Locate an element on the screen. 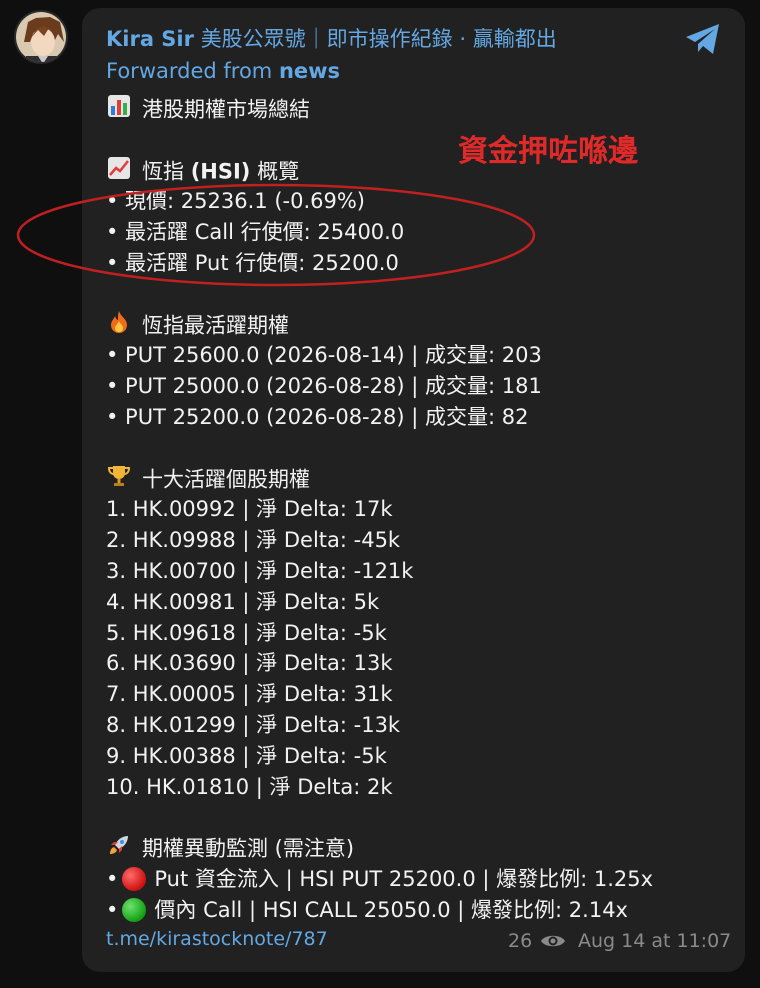 Image resolution: width=760 pixels, height=988 pixels. rocket-icon is located at coordinates (119, 849).